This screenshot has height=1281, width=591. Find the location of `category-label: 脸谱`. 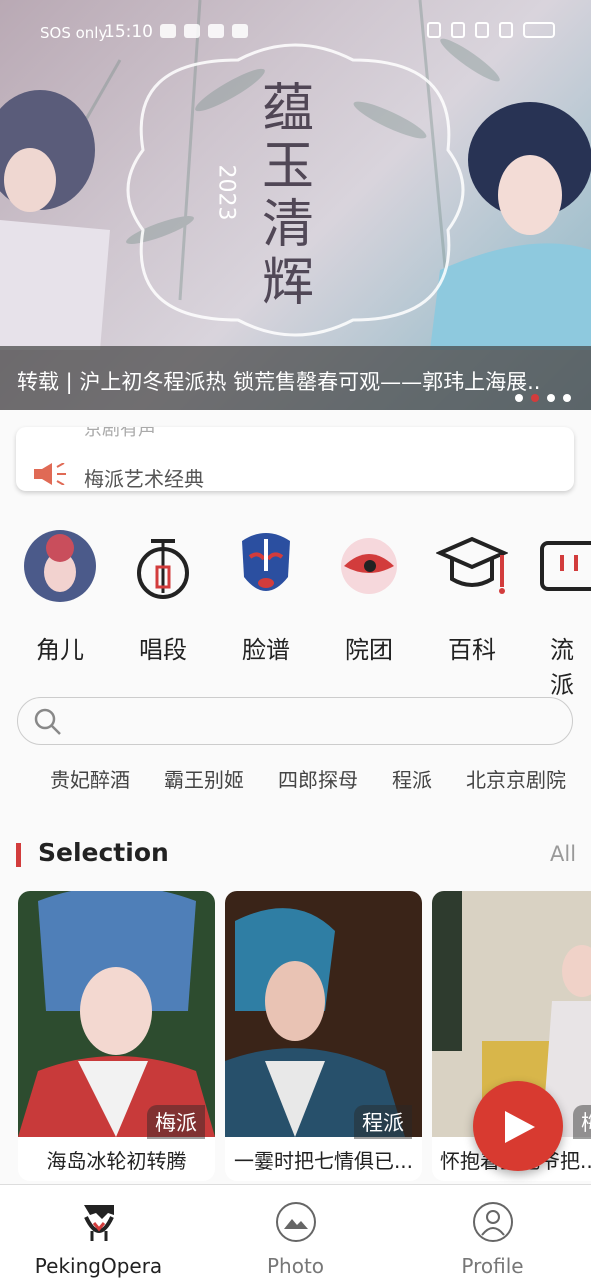

category-label: 脸谱 is located at coordinates (266, 650).